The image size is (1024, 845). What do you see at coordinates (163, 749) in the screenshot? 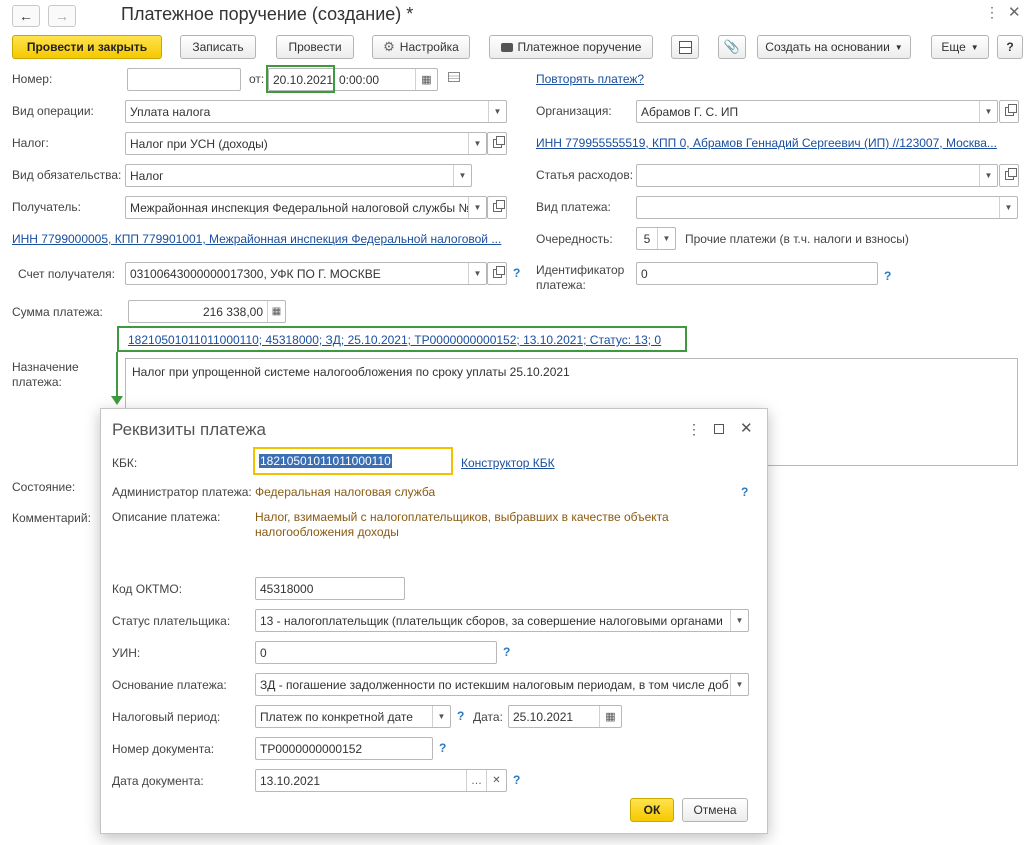
I see `document-number-label: Номер документа:` at bounding box center [163, 749].